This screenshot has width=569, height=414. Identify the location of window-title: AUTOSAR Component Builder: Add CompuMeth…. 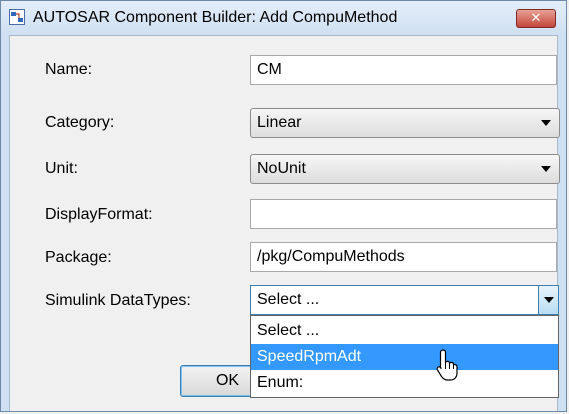
(215, 17).